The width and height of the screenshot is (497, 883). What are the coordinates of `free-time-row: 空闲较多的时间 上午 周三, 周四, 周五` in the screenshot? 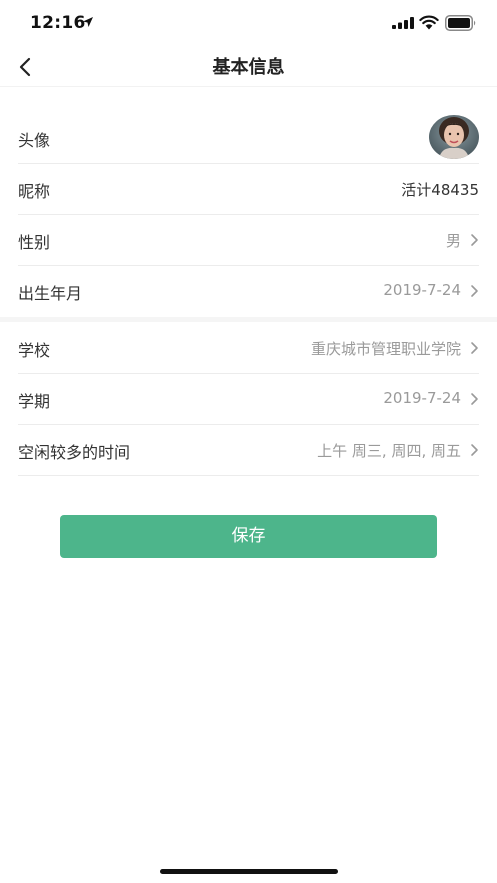 It's located at (248, 450).